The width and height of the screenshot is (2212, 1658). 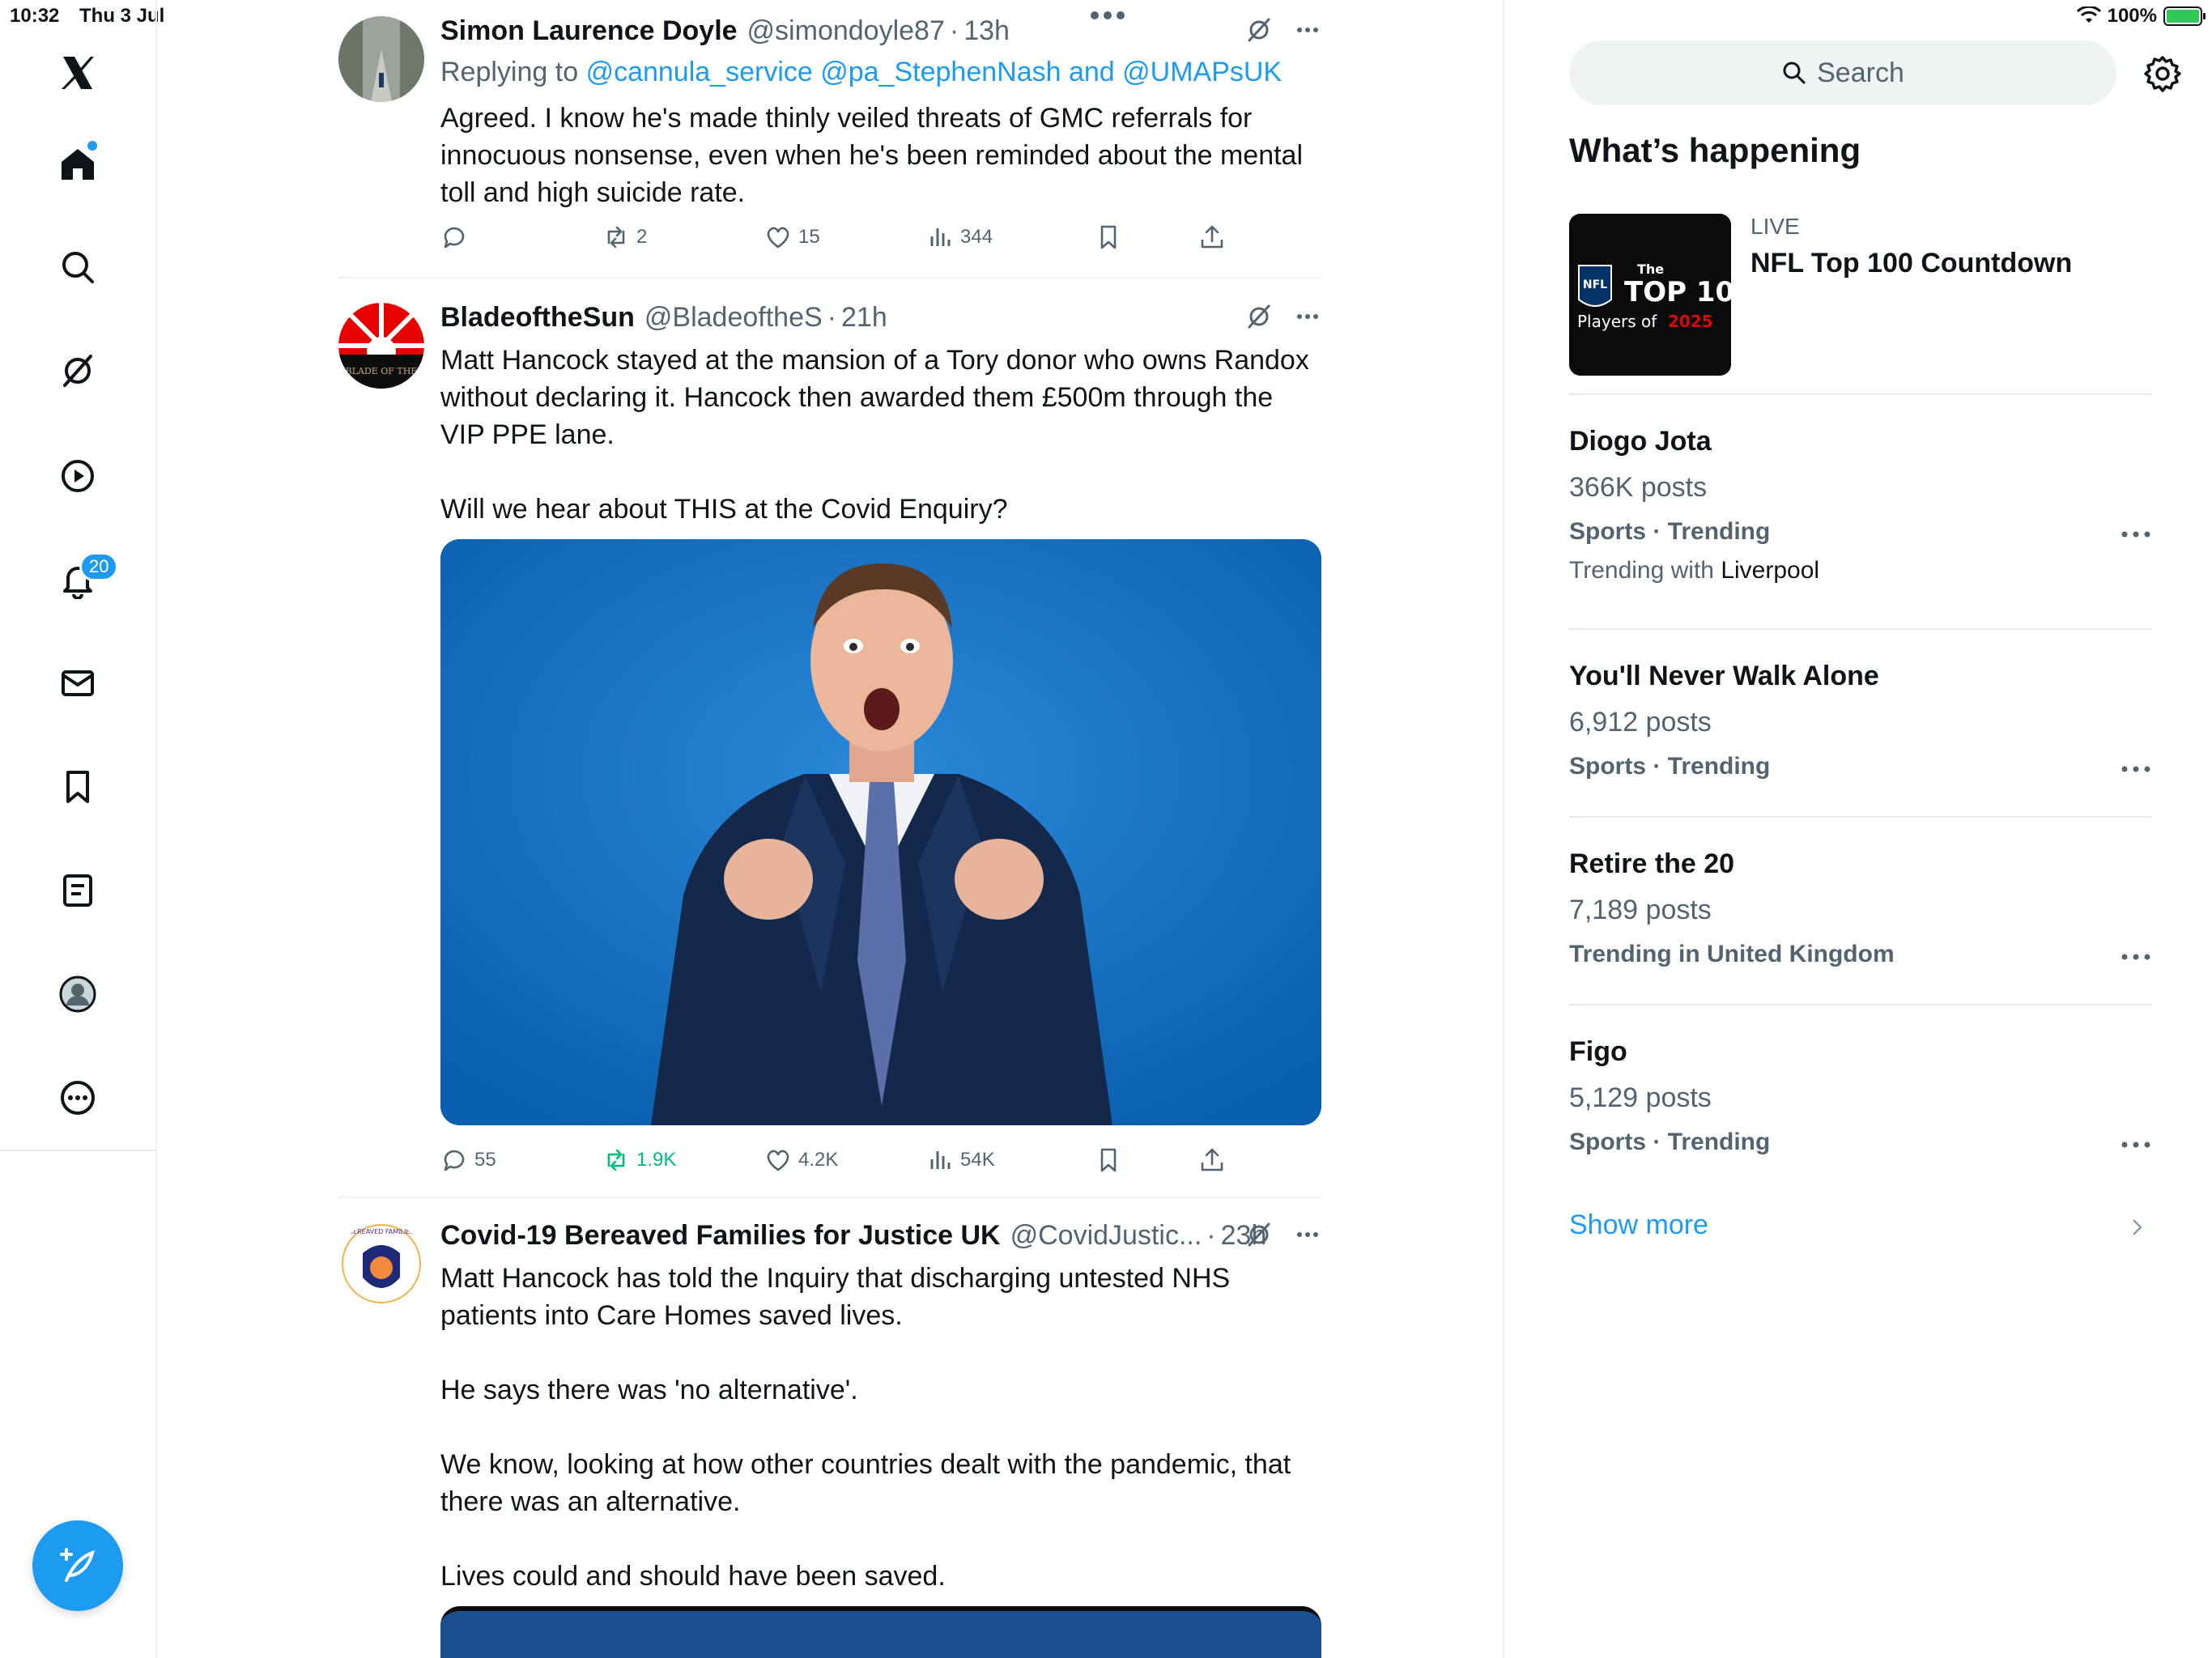 I want to click on trend-posts: 5,129 posts, so click(x=1641, y=1097).